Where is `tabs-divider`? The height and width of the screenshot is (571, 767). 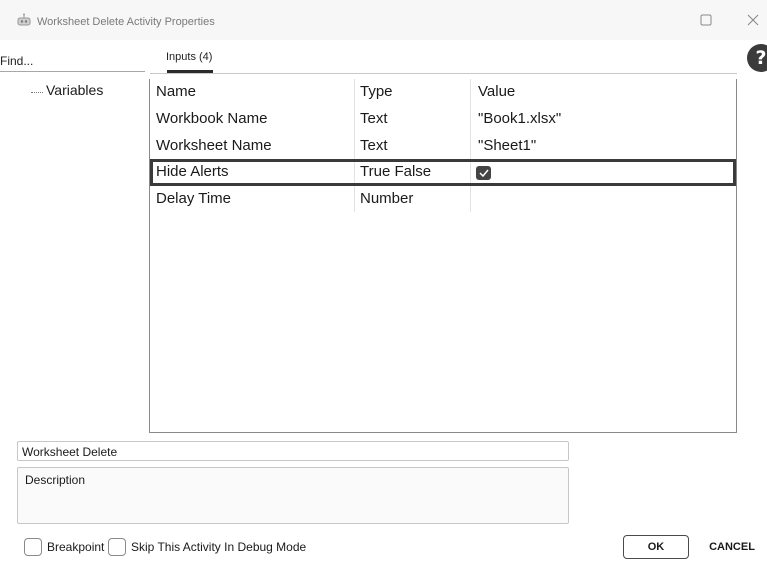 tabs-divider is located at coordinates (443, 73).